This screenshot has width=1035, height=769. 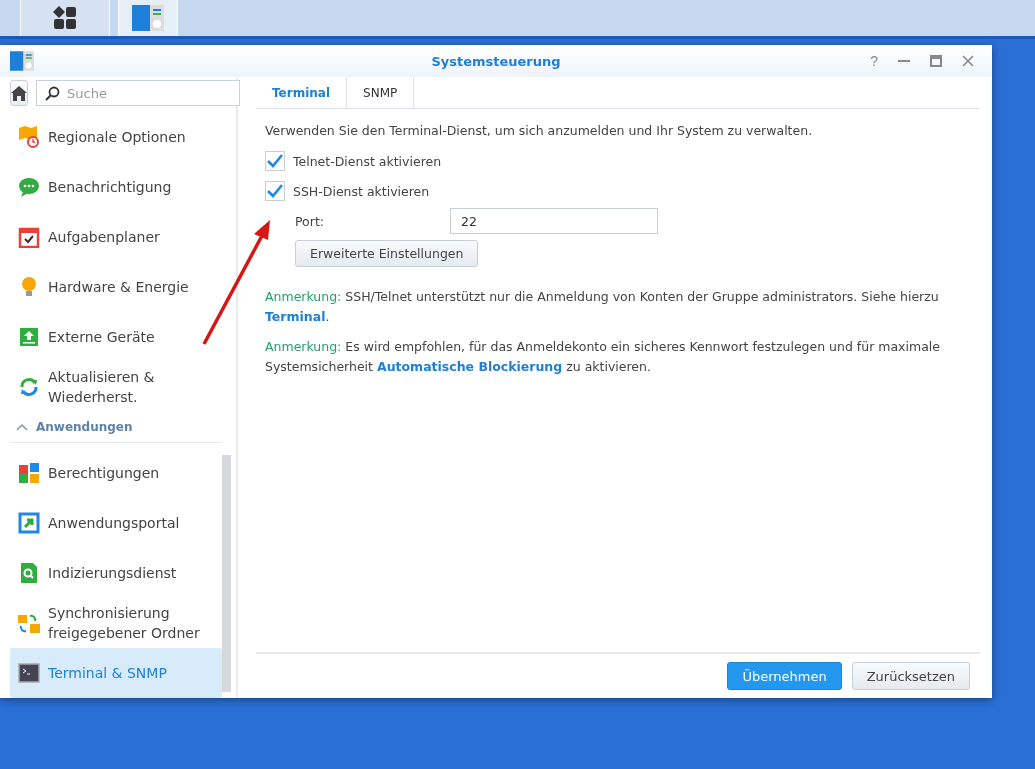 What do you see at coordinates (116, 623) in the screenshot?
I see `sidebar-item: Synchronisierung freigegebener Ordner` at bounding box center [116, 623].